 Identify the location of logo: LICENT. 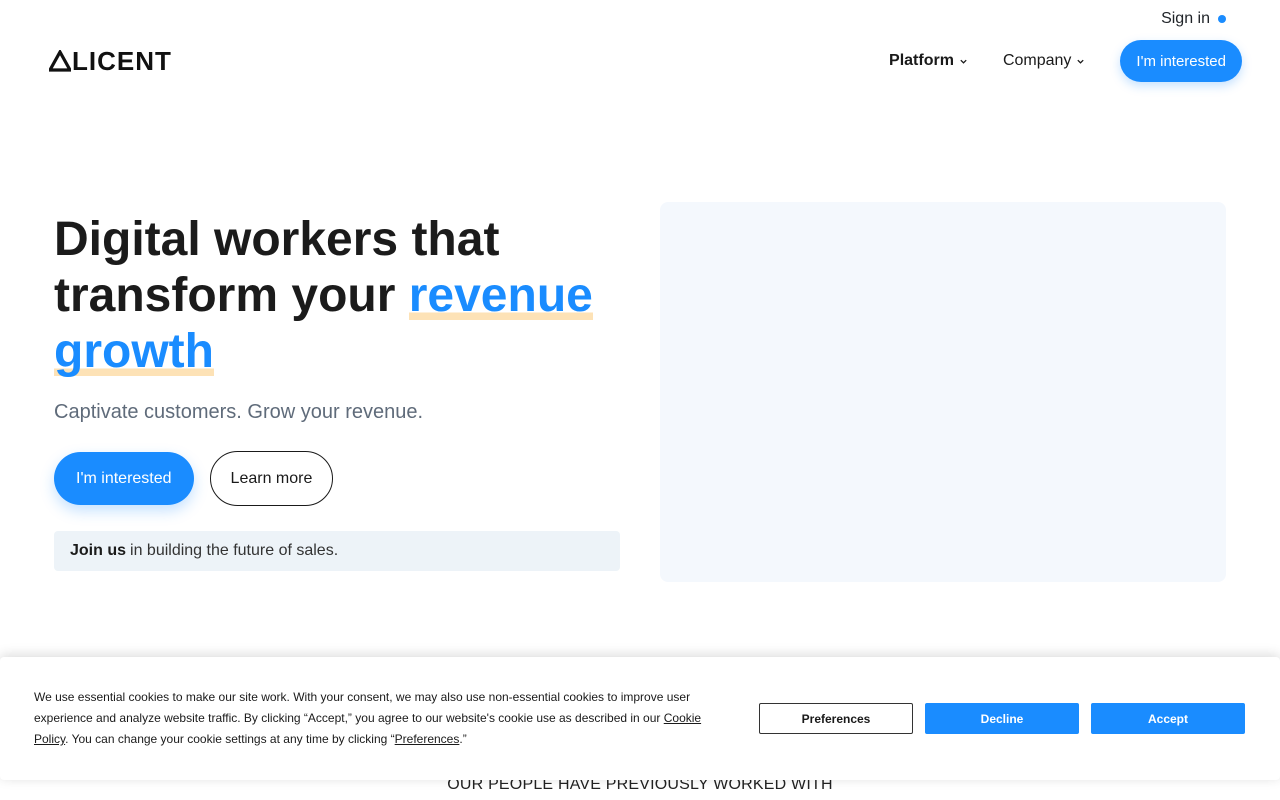
(110, 61).